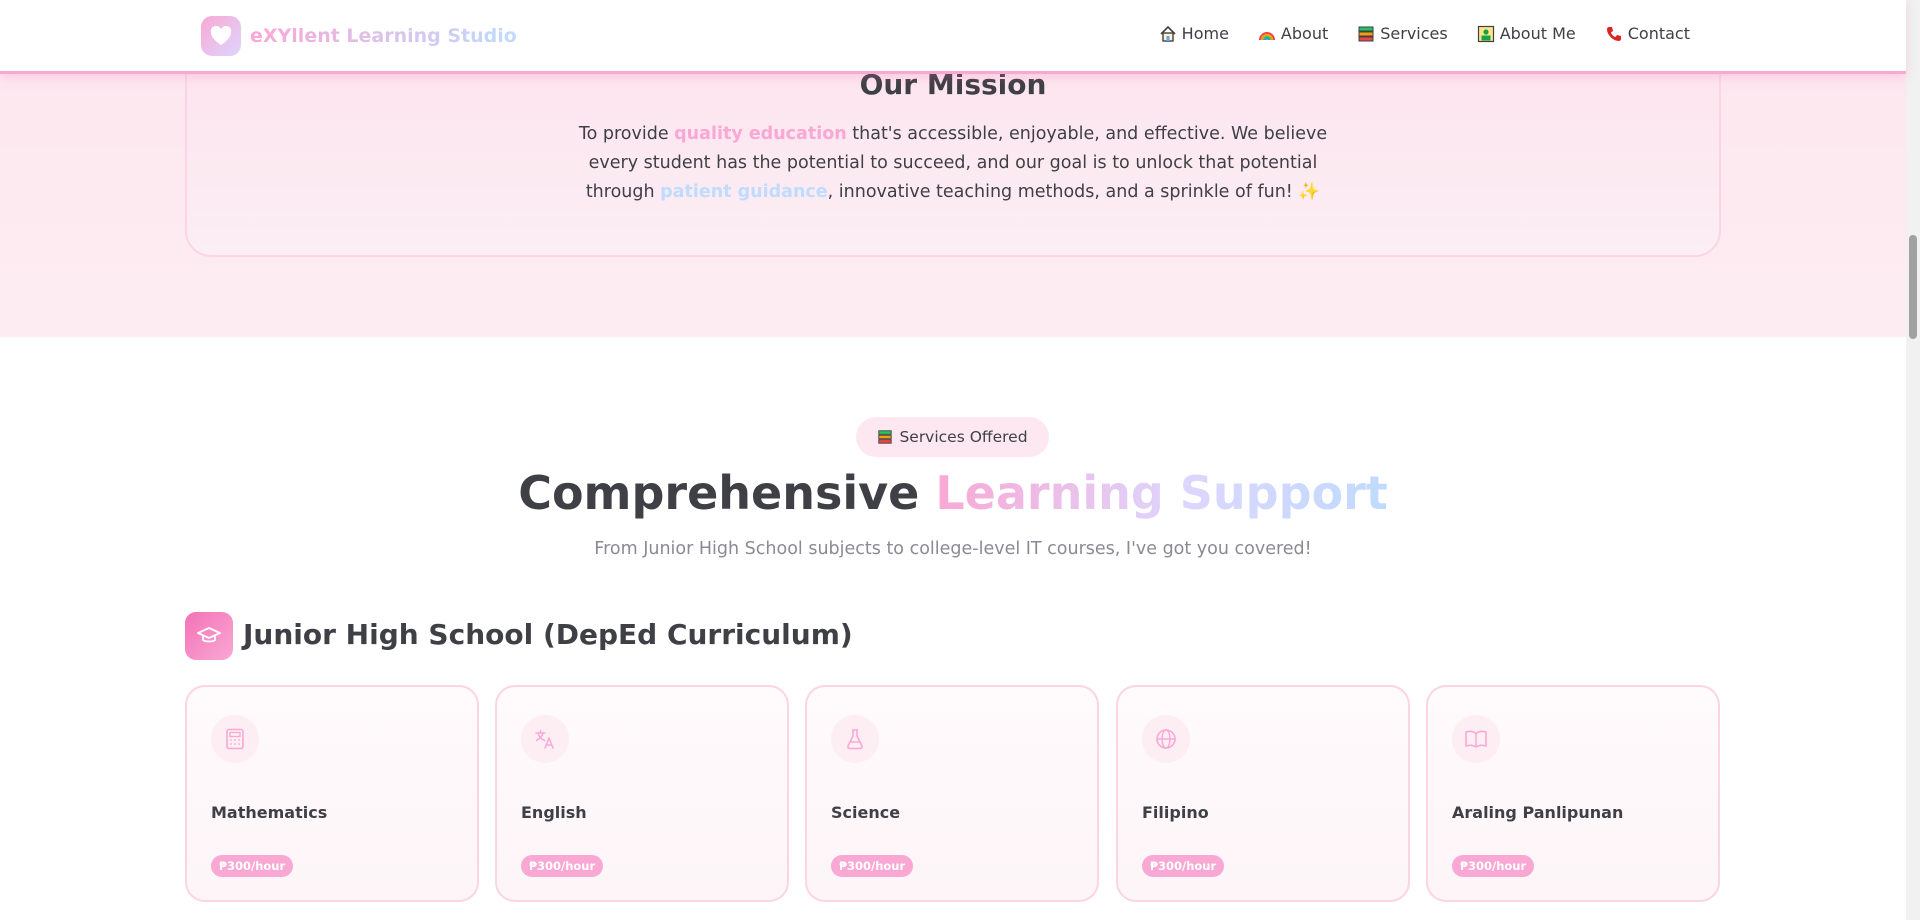 The width and height of the screenshot is (1920, 920). I want to click on scrollbar-thumb, so click(1913, 287).